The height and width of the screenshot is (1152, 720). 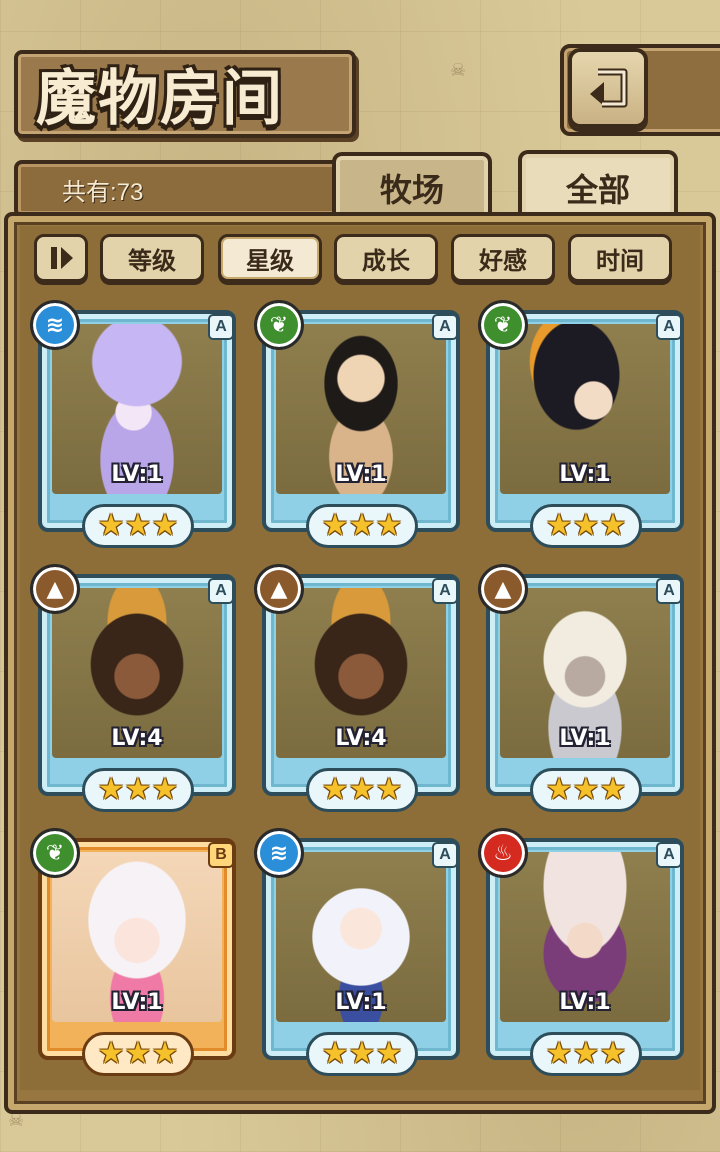 I want to click on filter-star-button: 星级, so click(x=270, y=258).